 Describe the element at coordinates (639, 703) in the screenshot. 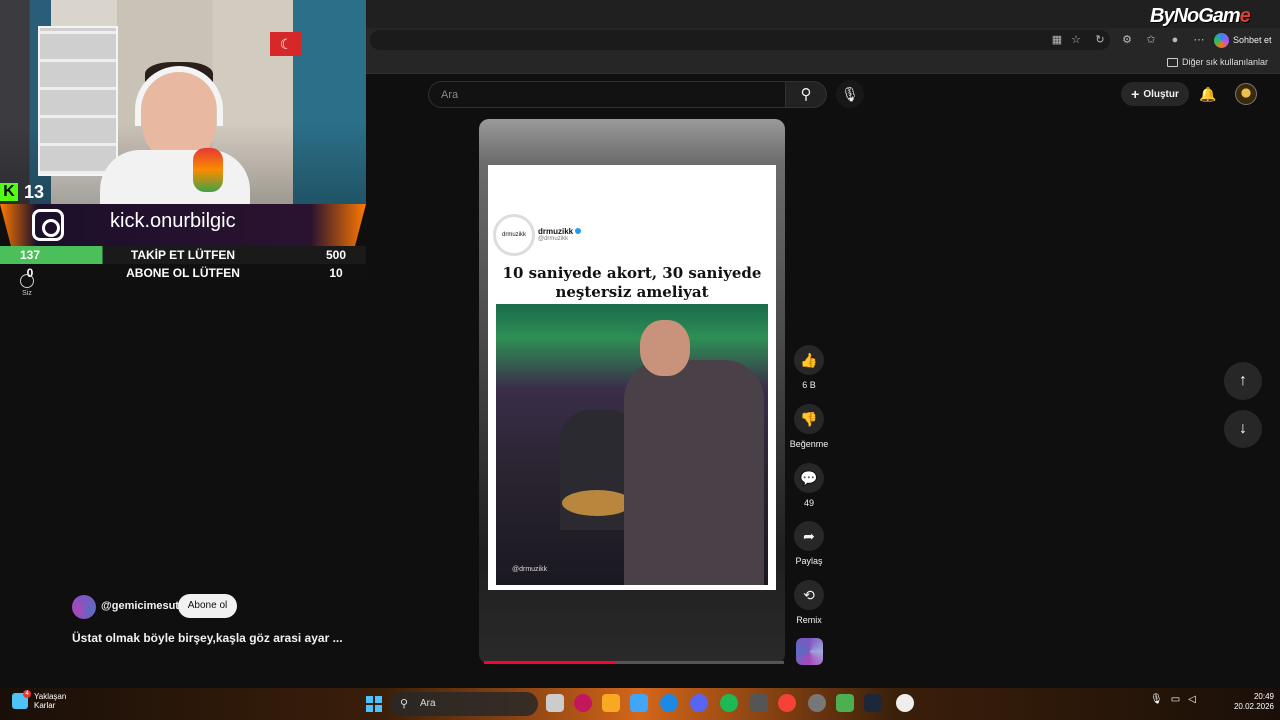

I see `store-icon` at that location.